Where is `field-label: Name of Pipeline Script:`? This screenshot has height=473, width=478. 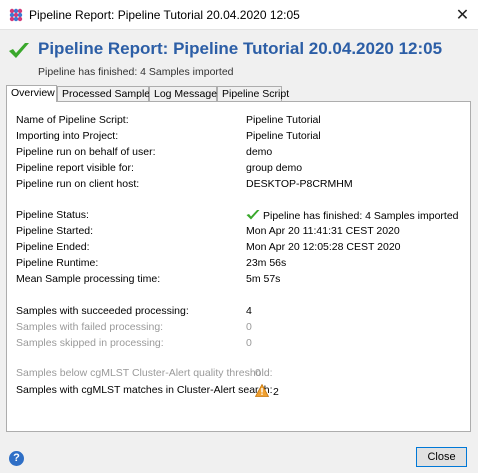 field-label: Name of Pipeline Script: is located at coordinates (72, 120).